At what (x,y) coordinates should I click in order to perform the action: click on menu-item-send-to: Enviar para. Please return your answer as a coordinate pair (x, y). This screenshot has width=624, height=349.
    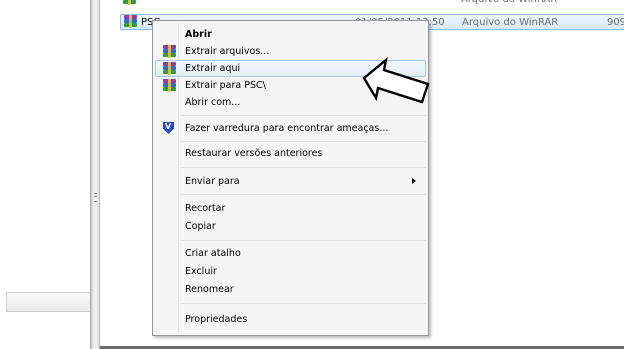
    Looking at the image, I should click on (290, 181).